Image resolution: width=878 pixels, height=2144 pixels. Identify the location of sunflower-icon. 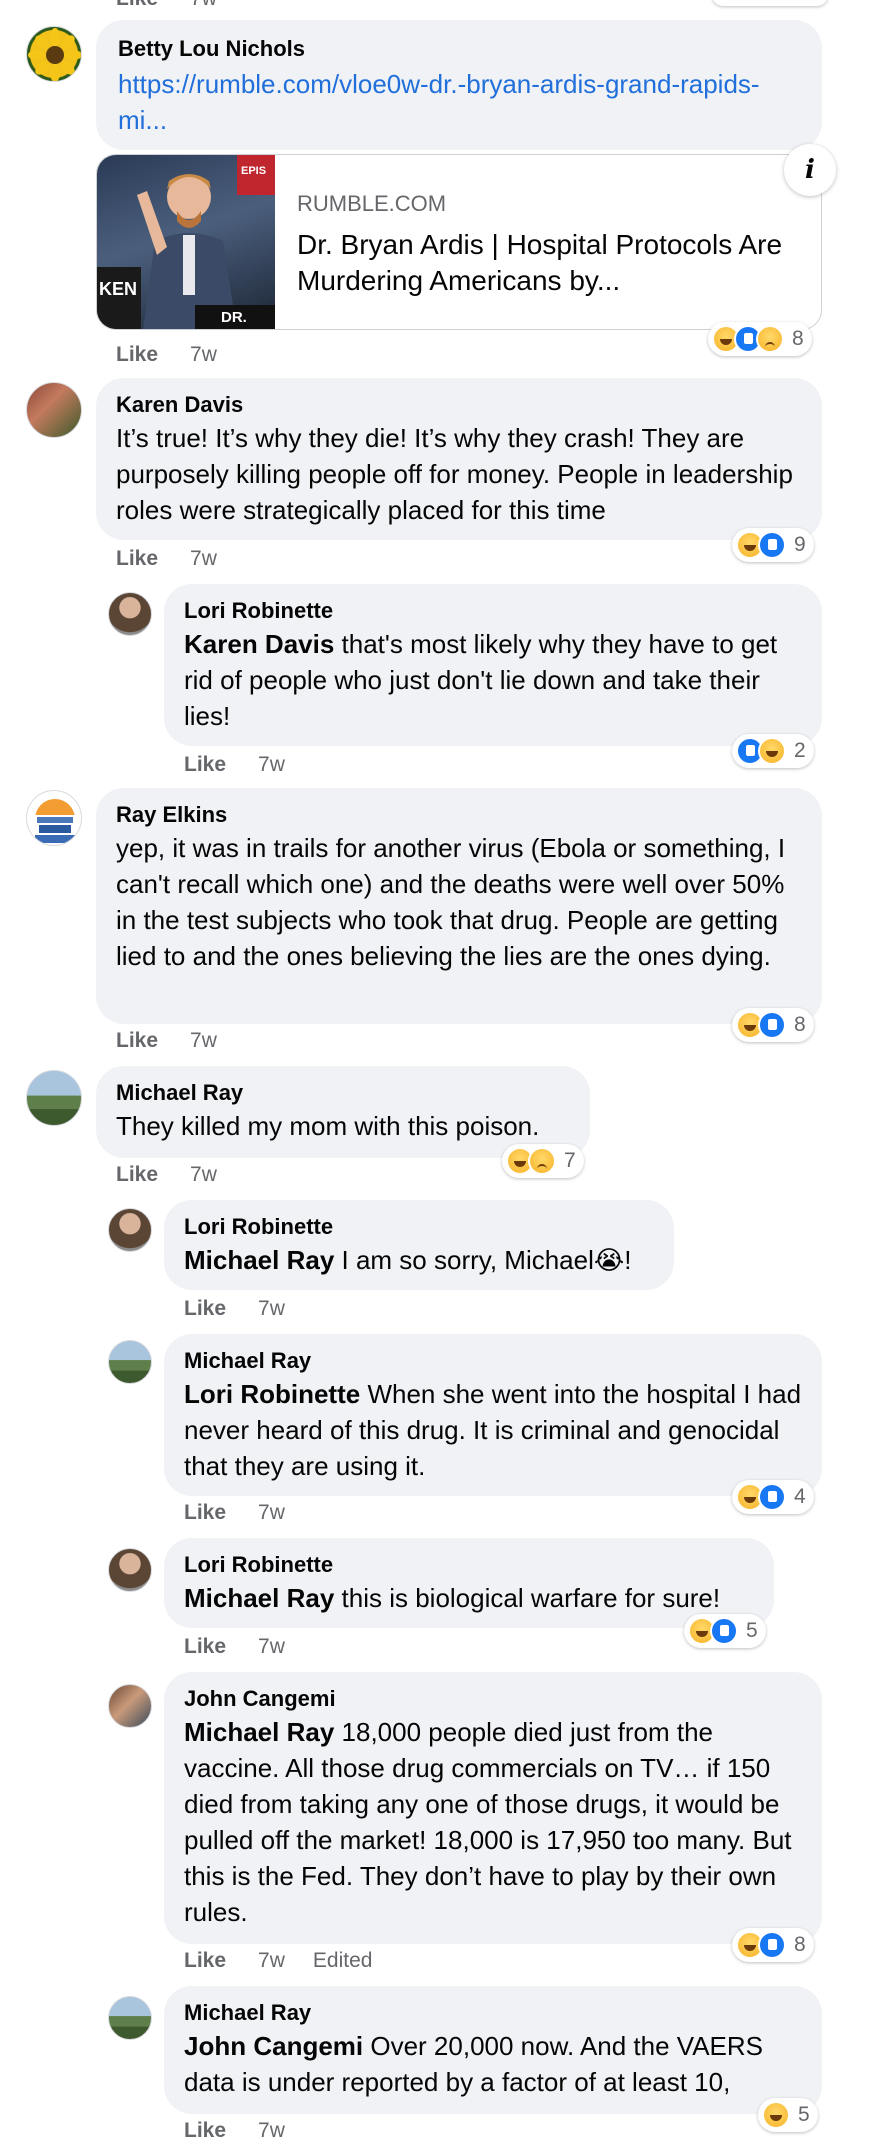
(54, 54).